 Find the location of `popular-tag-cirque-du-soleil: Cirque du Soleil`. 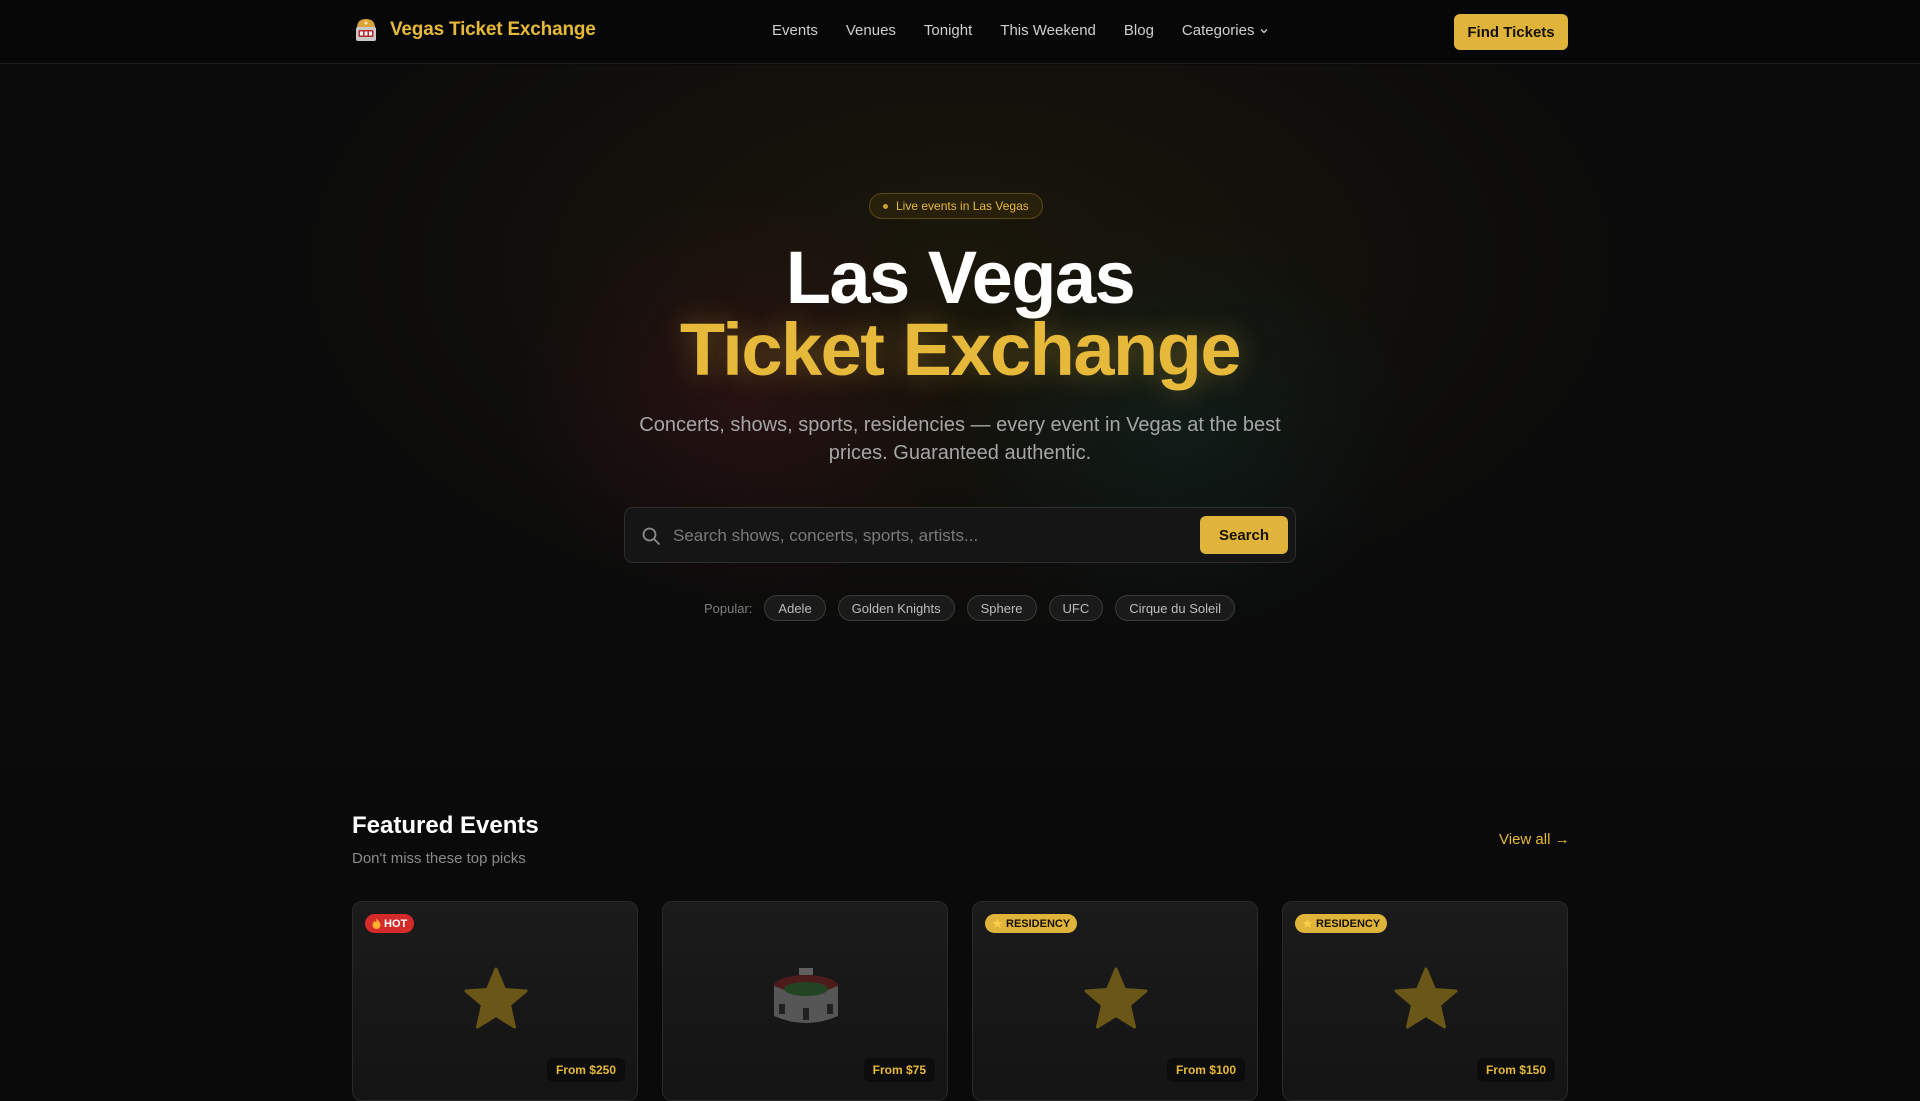

popular-tag-cirque-du-soleil: Cirque du Soleil is located at coordinates (1175, 608).